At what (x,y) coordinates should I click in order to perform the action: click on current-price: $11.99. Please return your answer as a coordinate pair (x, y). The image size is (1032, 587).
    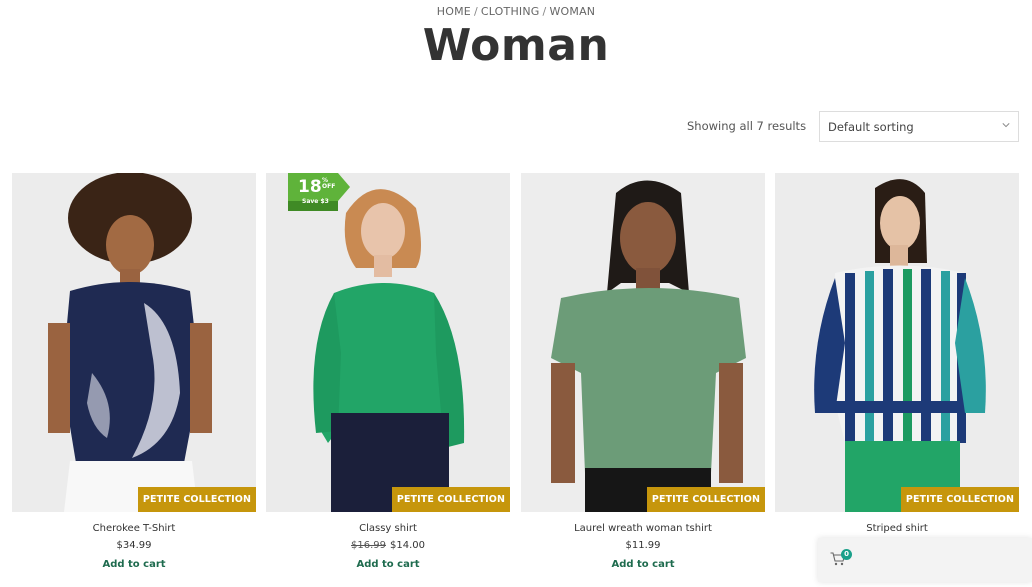
    Looking at the image, I should click on (643, 545).